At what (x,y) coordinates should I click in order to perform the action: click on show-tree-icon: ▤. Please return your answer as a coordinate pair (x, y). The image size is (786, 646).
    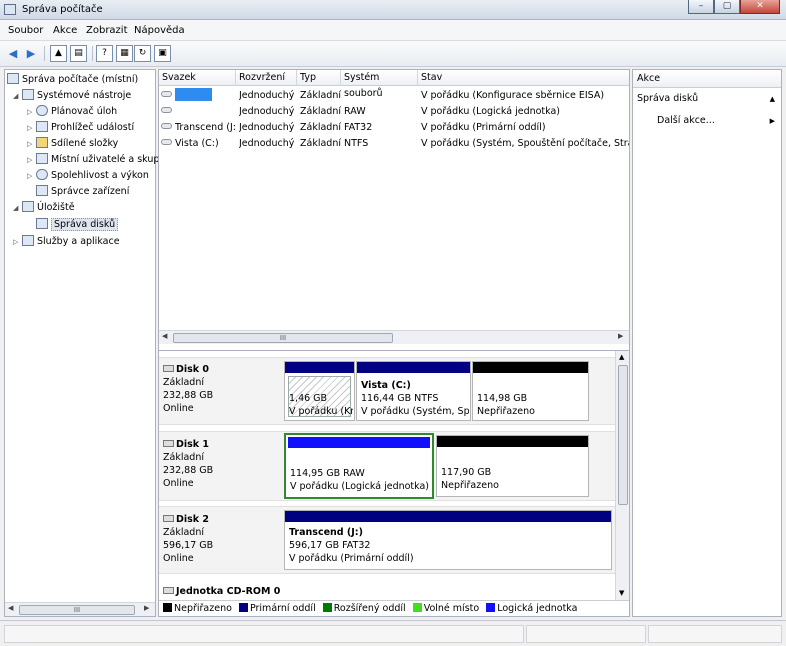
    Looking at the image, I should click on (78, 53).